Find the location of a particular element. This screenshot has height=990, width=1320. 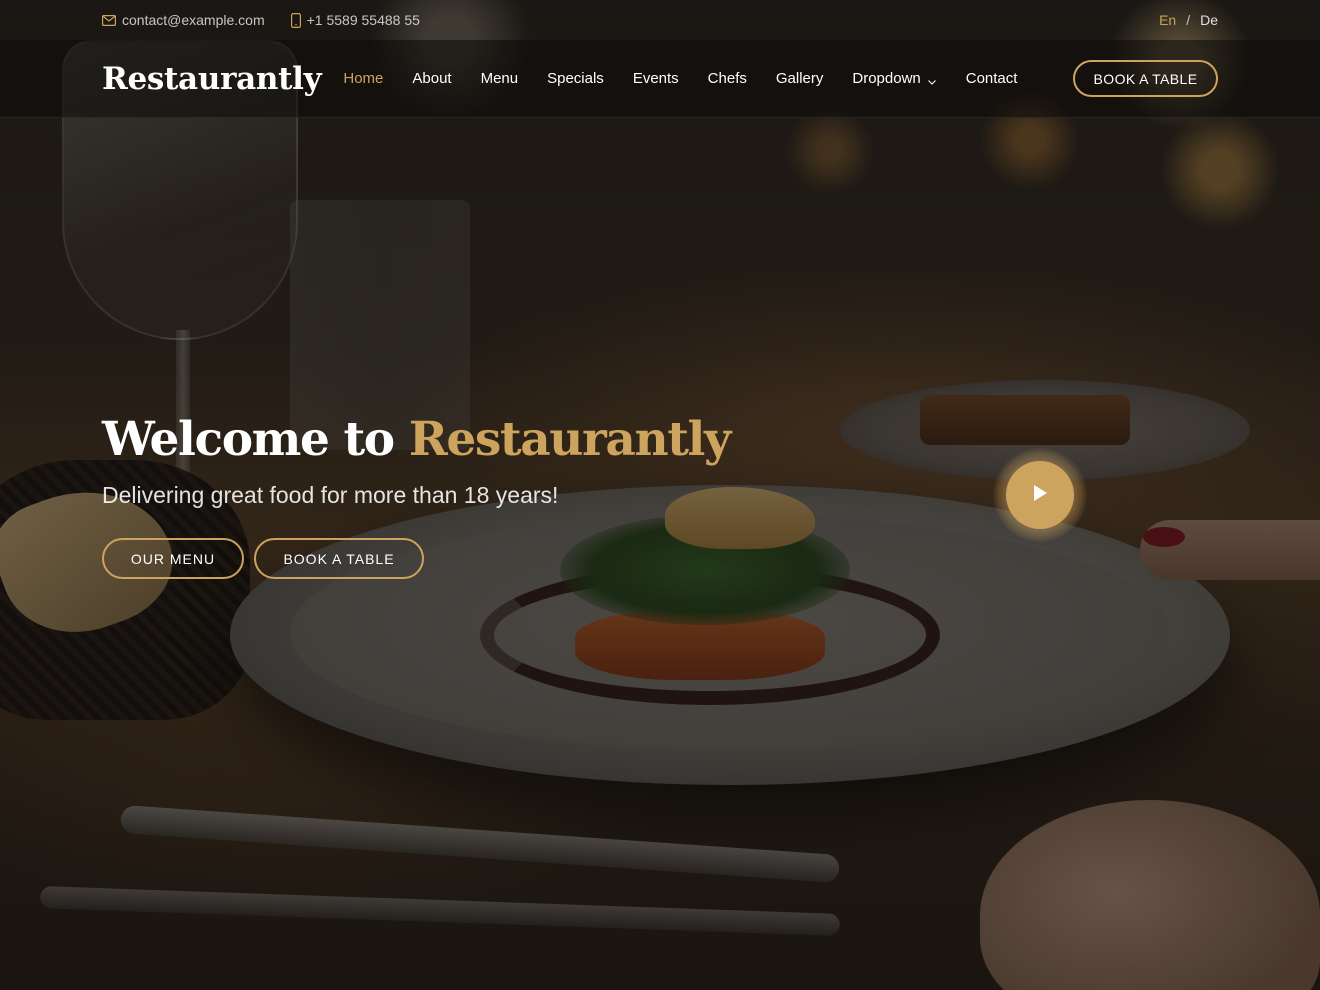

nav-item-dropdown-label: Dropdown is located at coordinates (886, 78).